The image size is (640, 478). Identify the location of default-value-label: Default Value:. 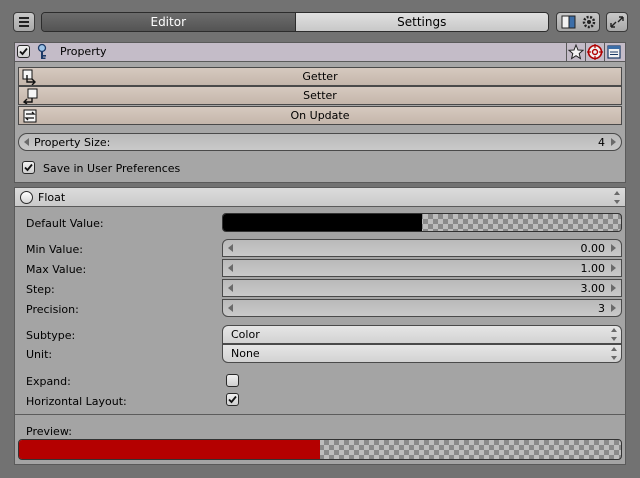
(65, 223).